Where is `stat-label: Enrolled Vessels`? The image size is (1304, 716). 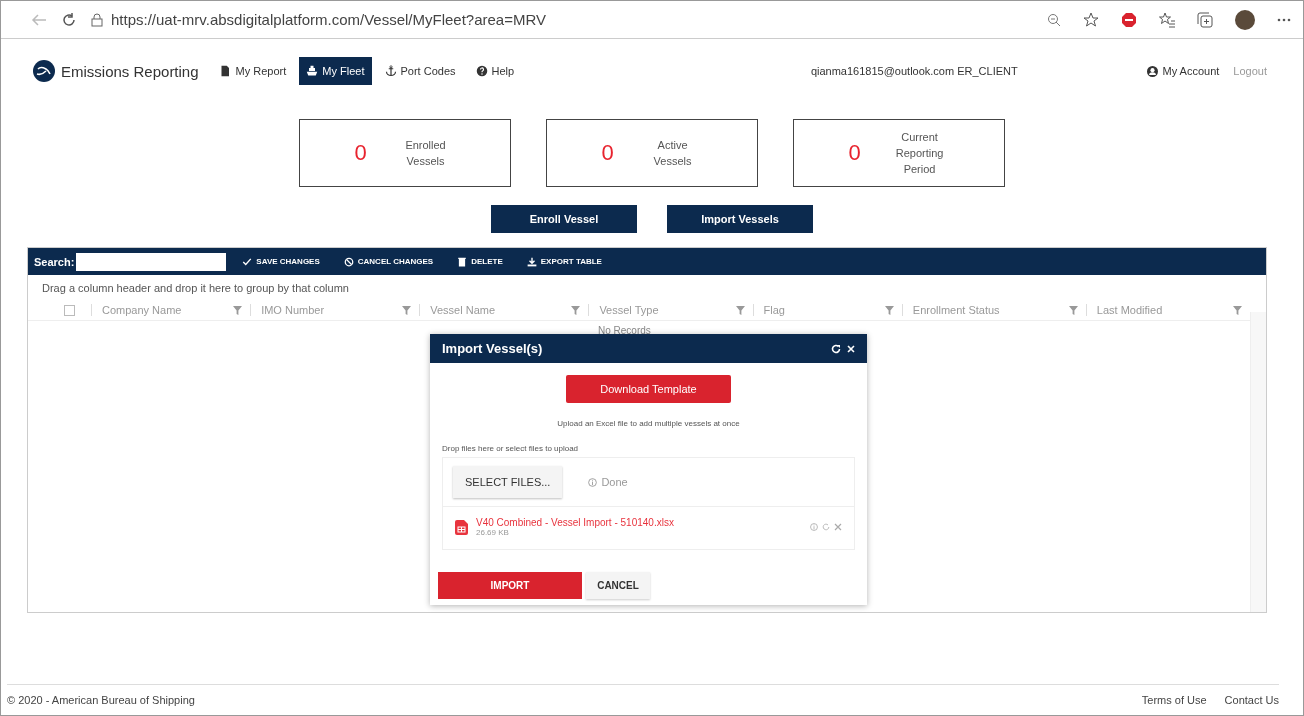
stat-label: Enrolled Vessels is located at coordinates (425, 153).